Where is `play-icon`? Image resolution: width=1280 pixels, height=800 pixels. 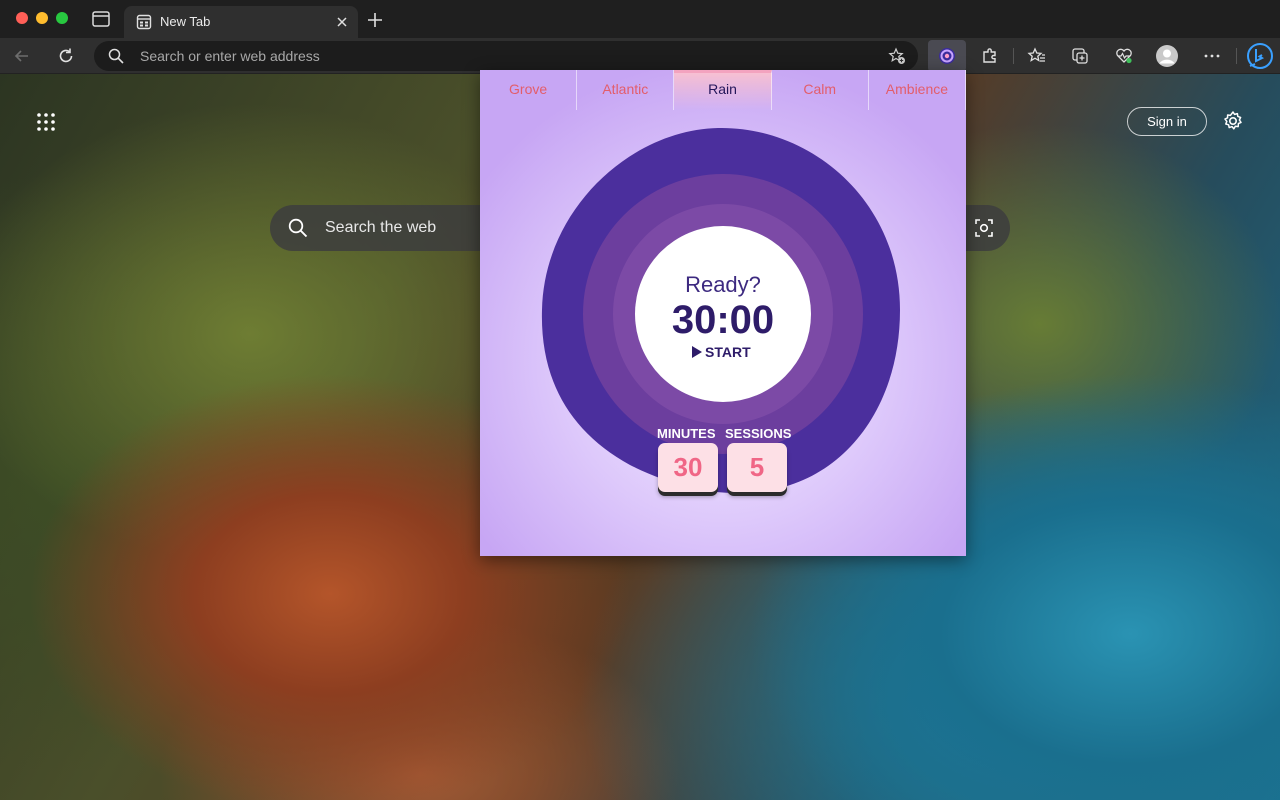 play-icon is located at coordinates (697, 352).